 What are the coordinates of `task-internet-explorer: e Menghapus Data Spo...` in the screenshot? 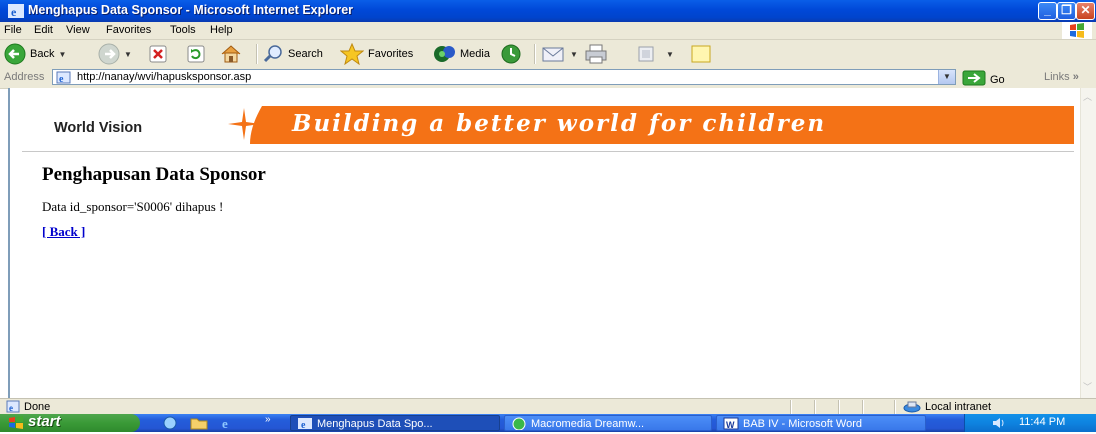 It's located at (395, 423).